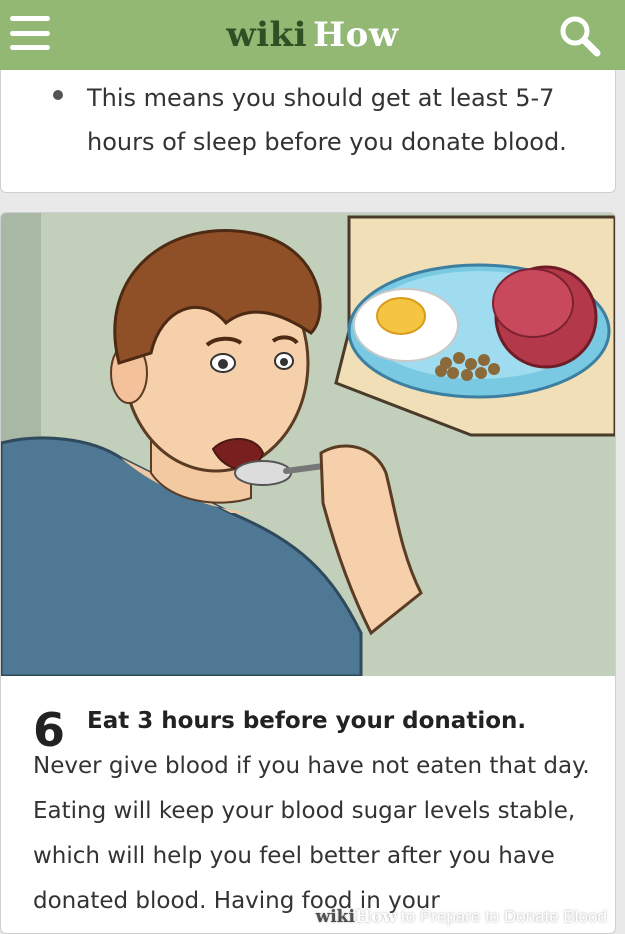  Describe the element at coordinates (307, 721) in the screenshot. I see `step-title: Eat 3 hours before your donation.` at that location.